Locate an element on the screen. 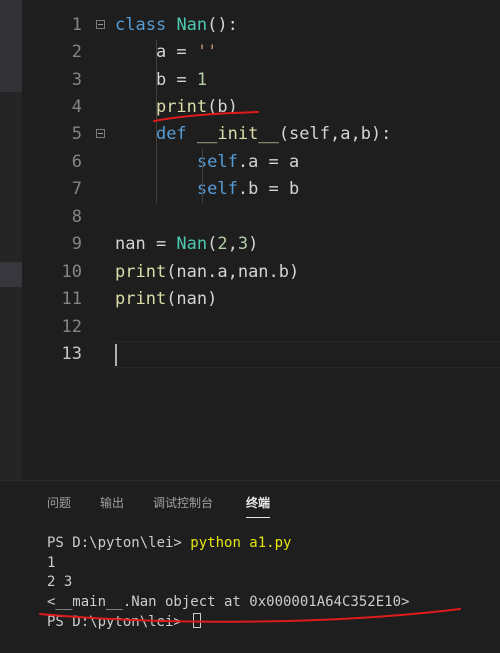 Image resolution: width=500 pixels, height=653 pixels. code-text: b = 1 is located at coordinates (161, 80).